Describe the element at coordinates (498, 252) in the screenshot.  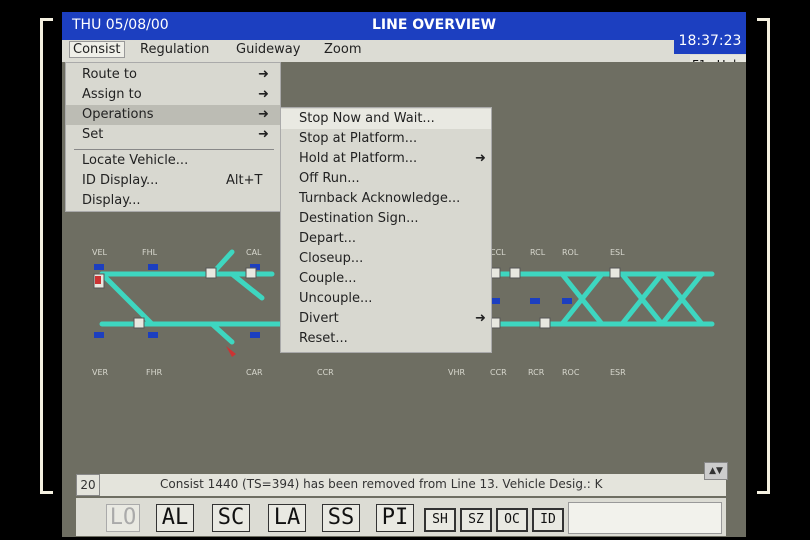
I see `station-ccl: CCL` at that location.